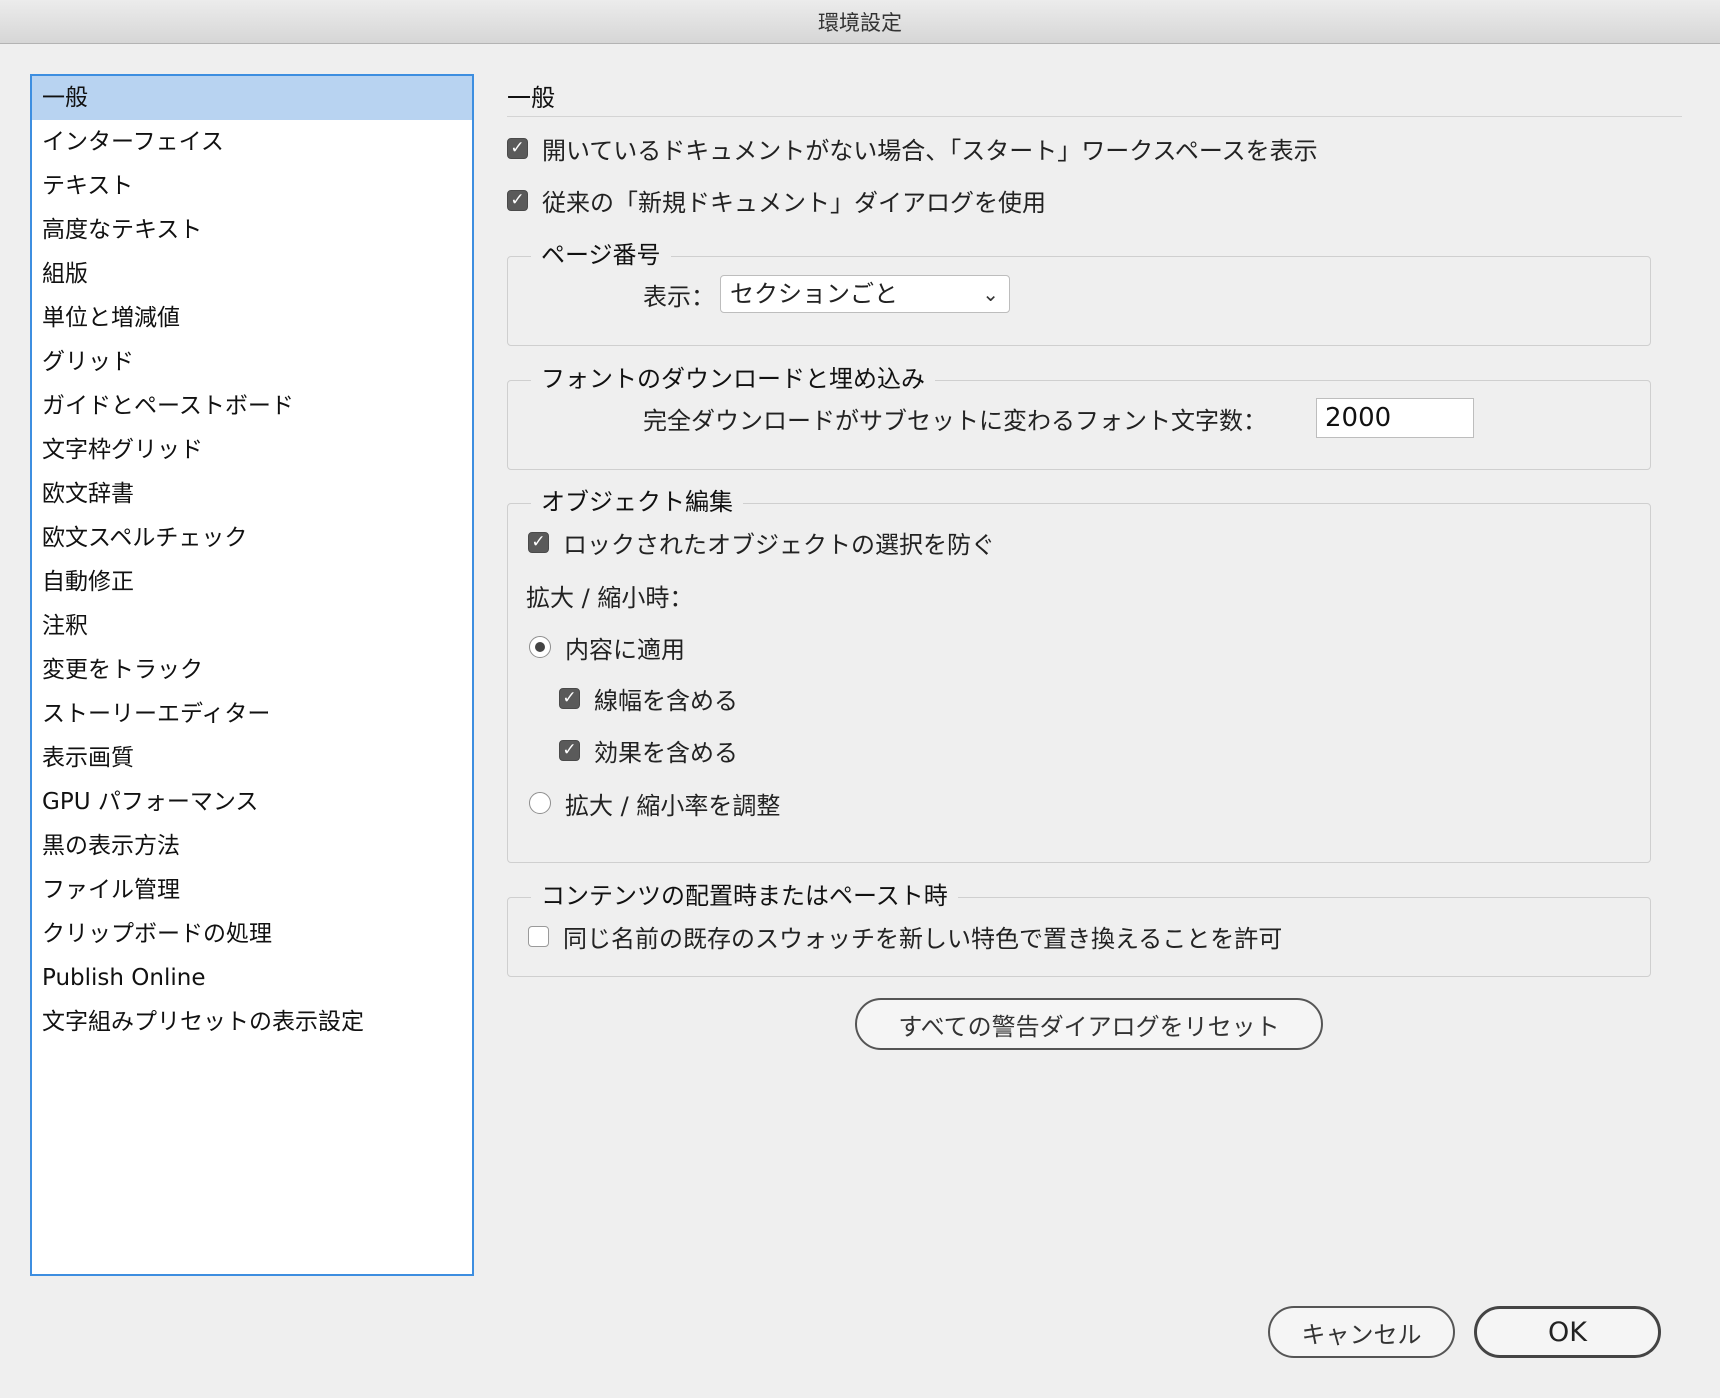 The width and height of the screenshot is (1720, 1398). I want to click on prevent-locked-option: ✓ ロックされたオブジェクトの選択を防ぐ, so click(761, 542).